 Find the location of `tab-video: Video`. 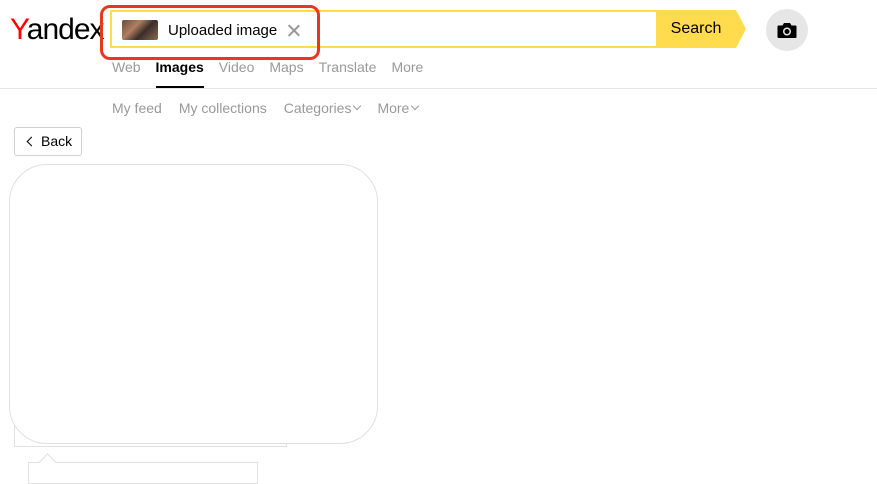

tab-video: Video is located at coordinates (237, 69).